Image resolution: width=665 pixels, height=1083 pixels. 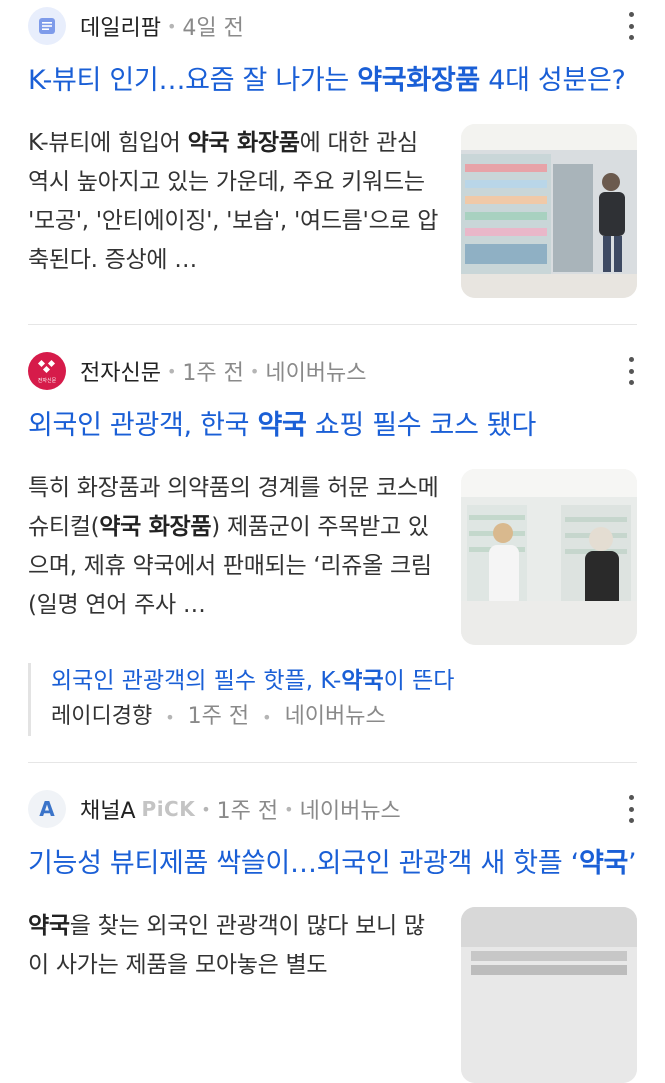 I want to click on source-row: A 채널A PiCK • 1주 전 • 네이버뉴스, so click(x=332, y=809).